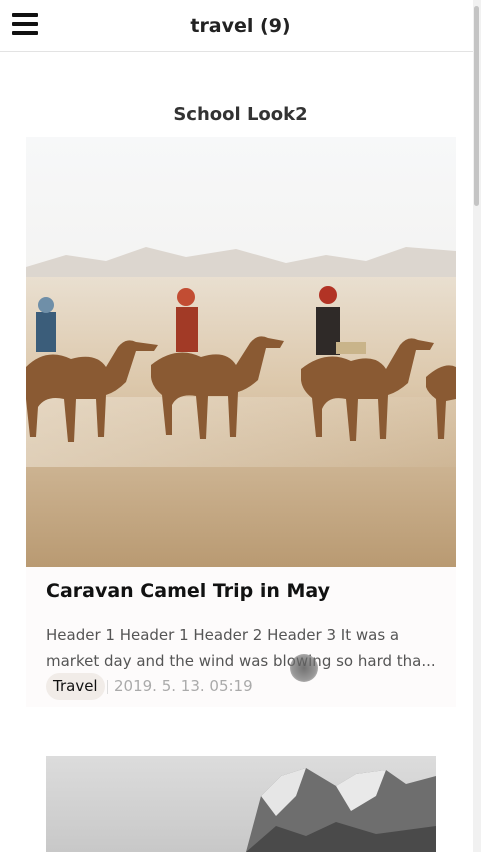 Image resolution: width=481 pixels, height=852 pixels. Describe the element at coordinates (107, 687) in the screenshot. I see `meta-divider` at that location.